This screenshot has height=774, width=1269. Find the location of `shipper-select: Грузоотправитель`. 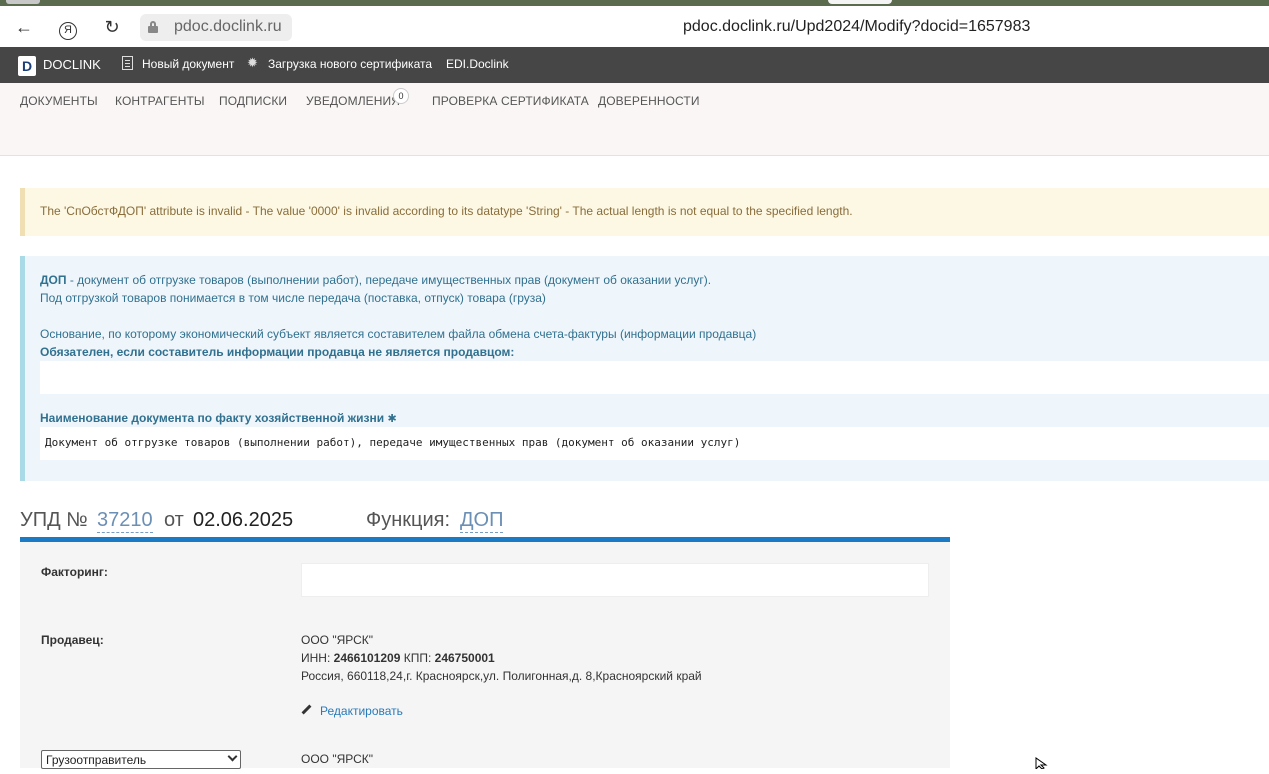

shipper-select: Грузоотправитель is located at coordinates (141, 759).